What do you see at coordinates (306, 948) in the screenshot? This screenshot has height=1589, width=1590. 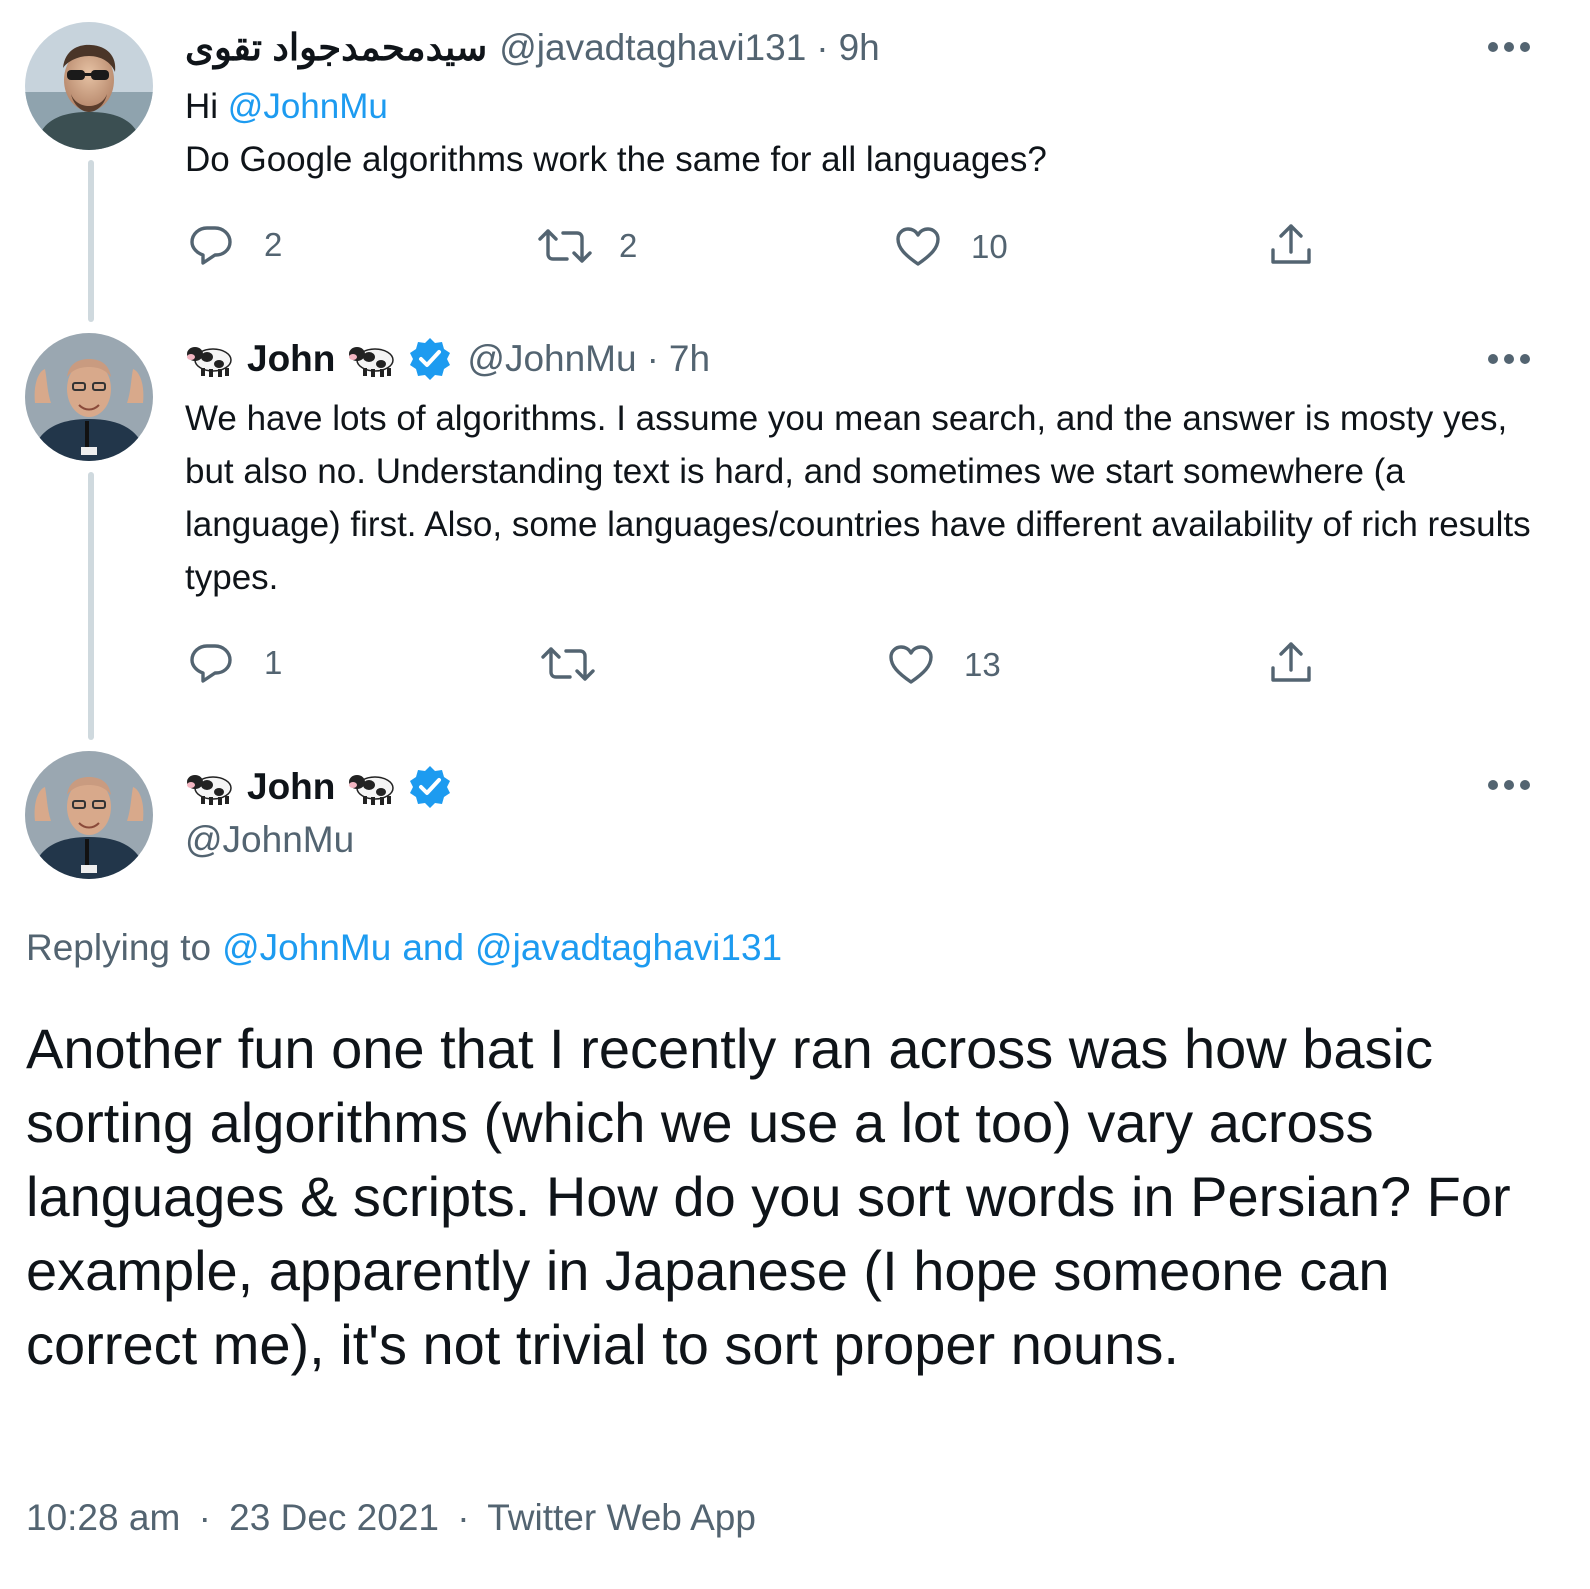 I see `replying-user-link: @JohnMu` at bounding box center [306, 948].